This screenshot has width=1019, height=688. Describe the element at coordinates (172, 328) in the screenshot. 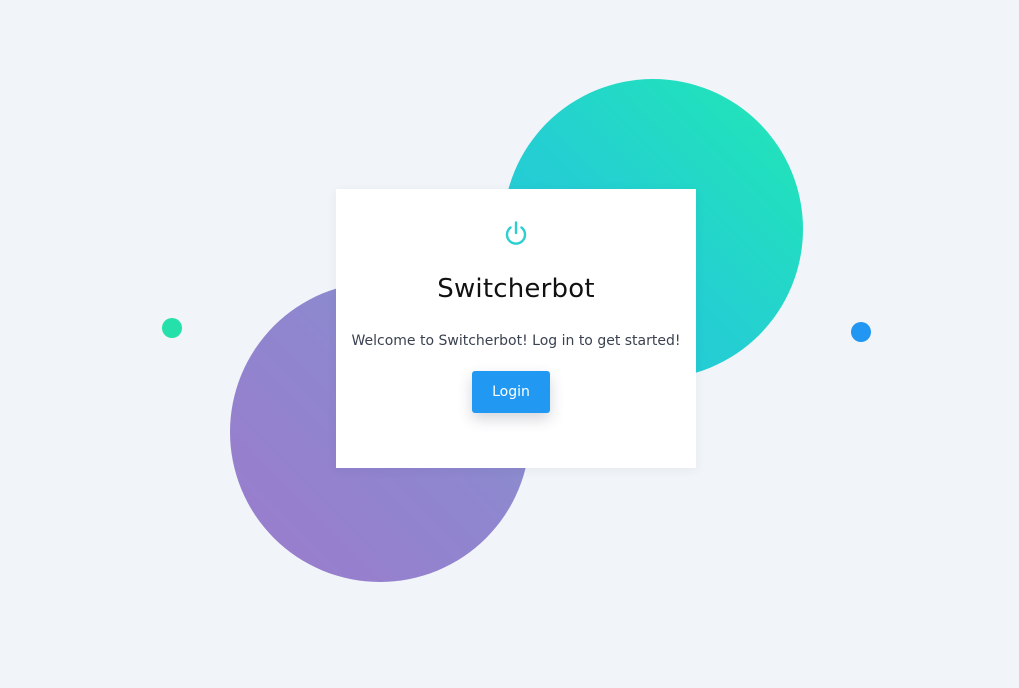

I see `decorative-green-dot` at that location.